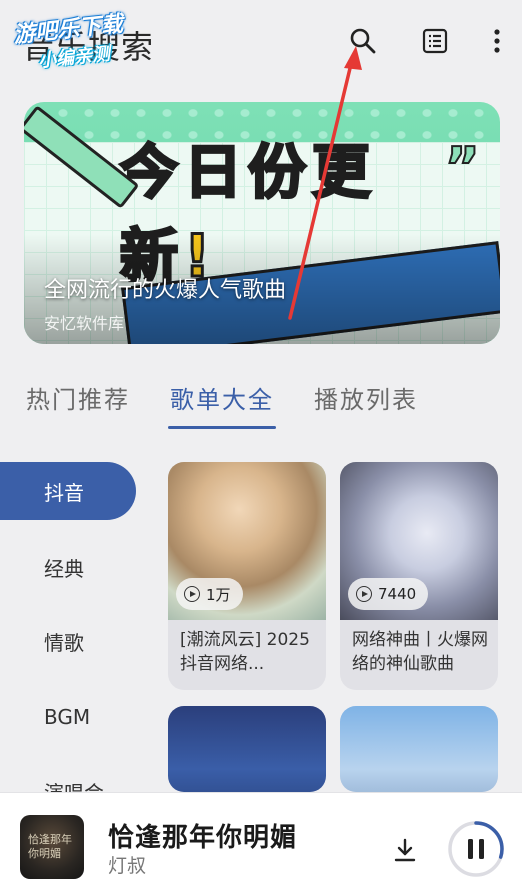 Image resolution: width=522 pixels, height=894 pixels. I want to click on play-count-badge: 7440, so click(388, 594).